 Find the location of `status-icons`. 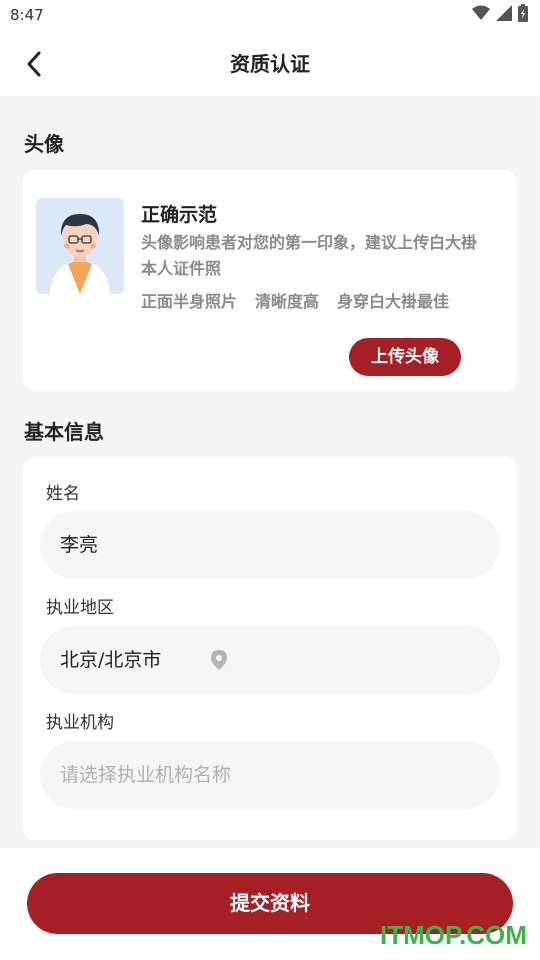

status-icons is located at coordinates (500, 15).